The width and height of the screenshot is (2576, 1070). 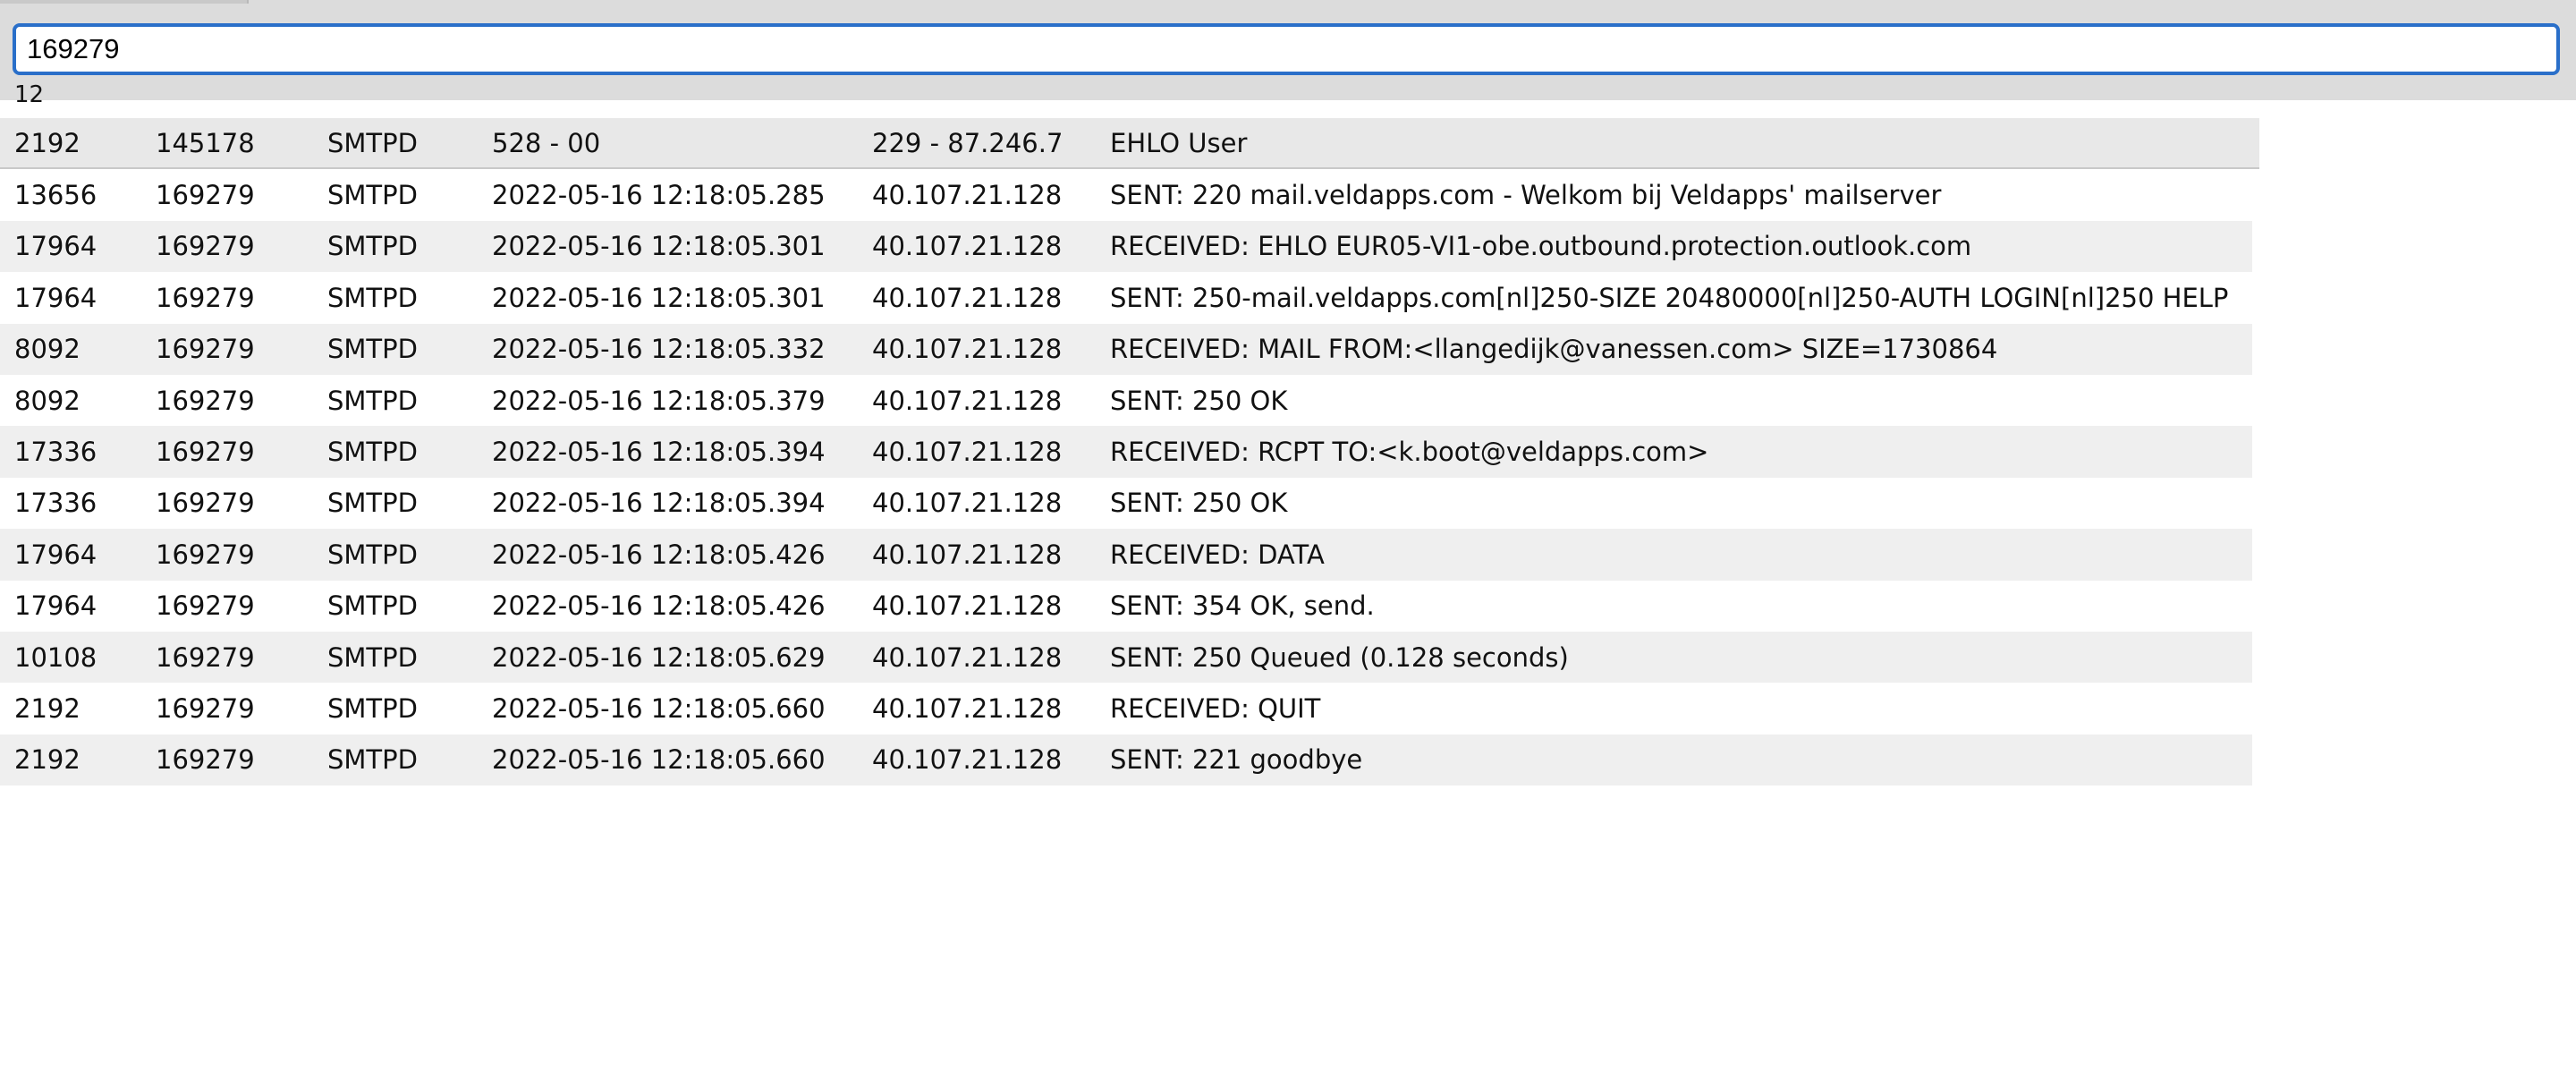 What do you see at coordinates (1409, 453) in the screenshot?
I see `cell-message: RECEIVED: RCPT TO:<k.boot@veldapps.com>` at bounding box center [1409, 453].